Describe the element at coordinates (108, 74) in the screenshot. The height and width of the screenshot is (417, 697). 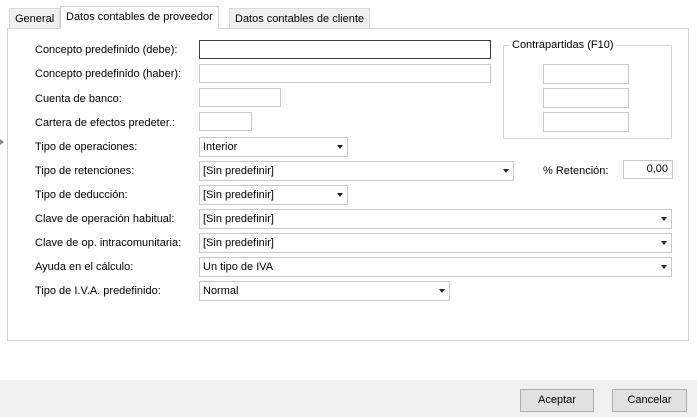
I see `concepto-haber-label: Concepto predefinido (haber):` at that location.